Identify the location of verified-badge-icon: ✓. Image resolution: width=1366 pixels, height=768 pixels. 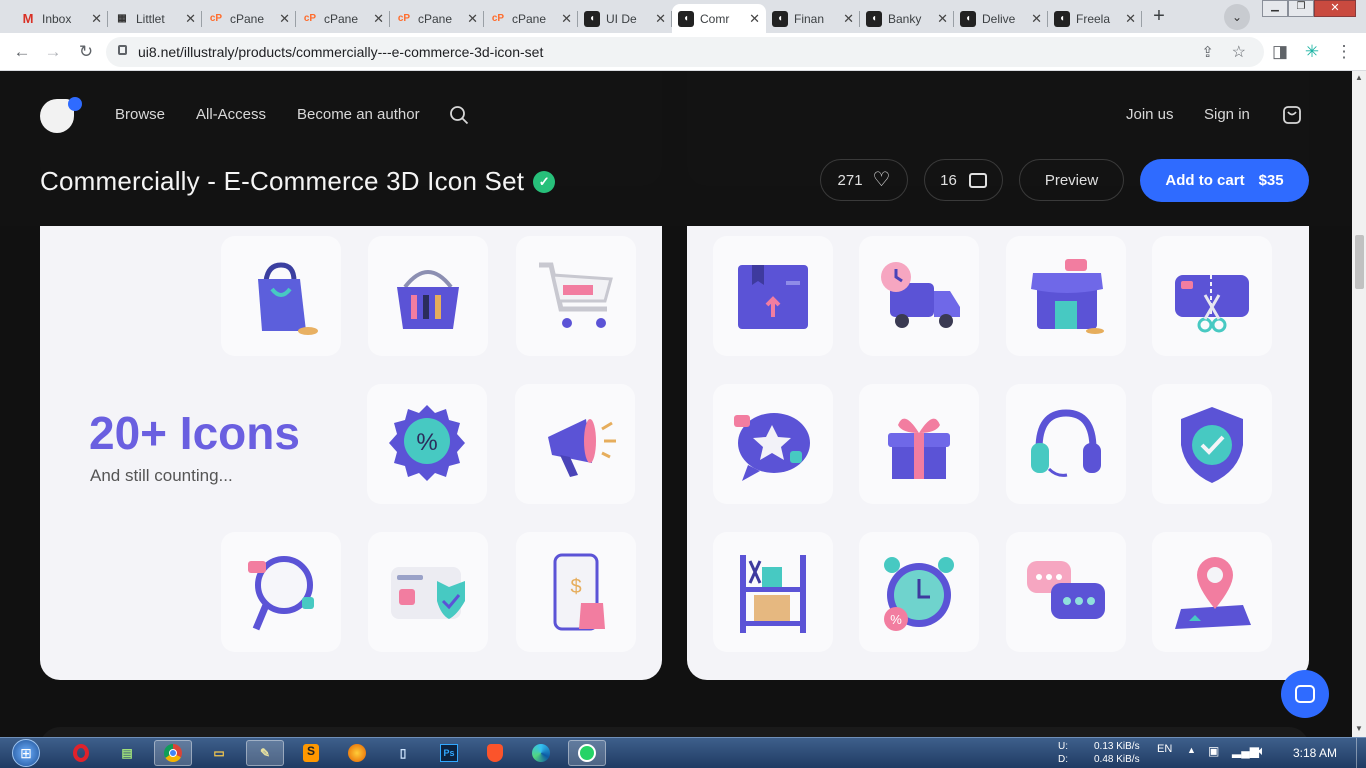
(544, 181).